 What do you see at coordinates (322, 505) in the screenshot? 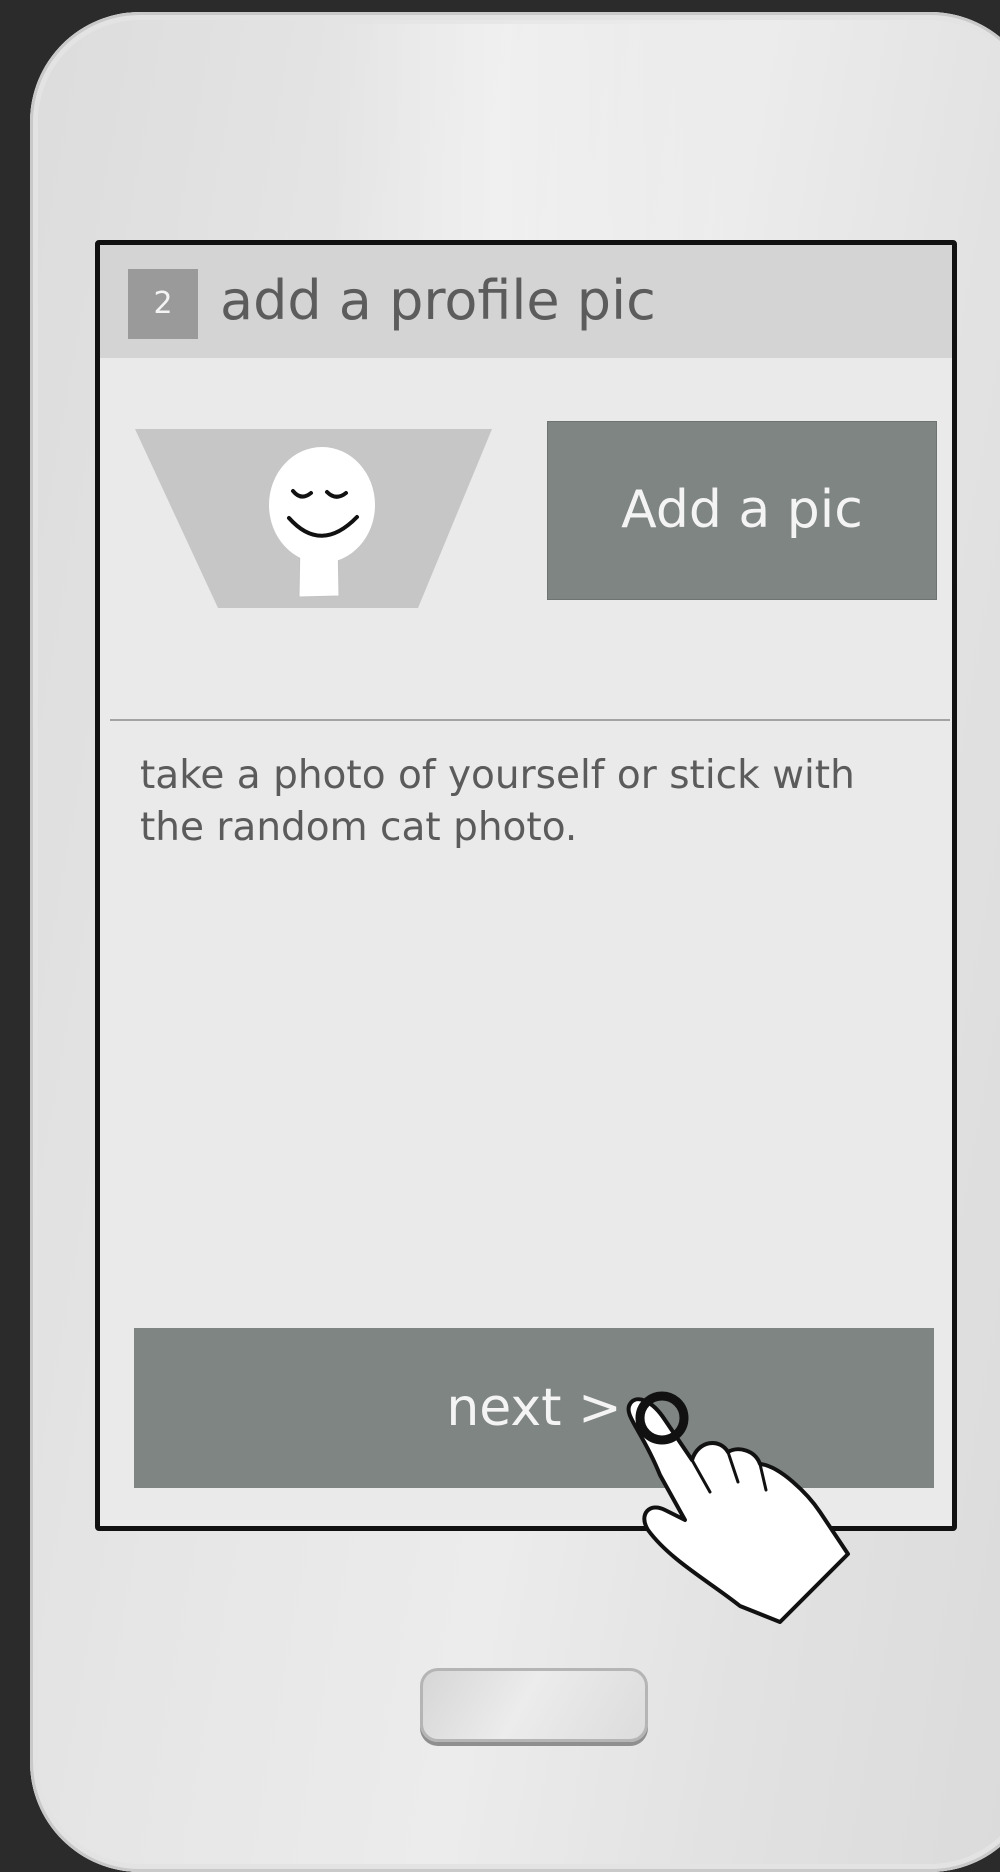
I see `avatar-head` at bounding box center [322, 505].